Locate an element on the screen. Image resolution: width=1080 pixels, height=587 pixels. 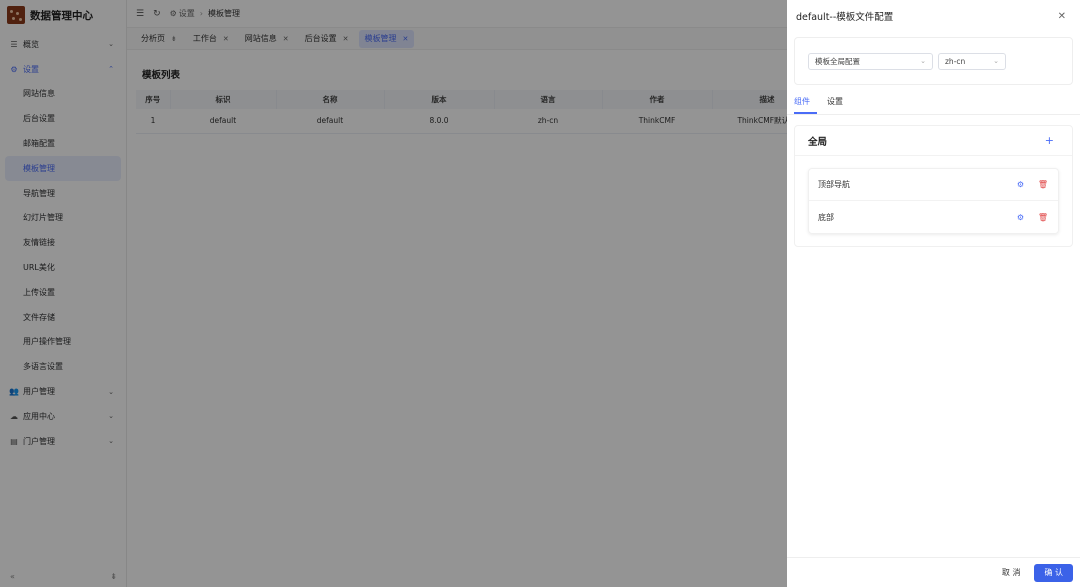
drawer-title: default--模板文件配置 is located at coordinates (845, 17).